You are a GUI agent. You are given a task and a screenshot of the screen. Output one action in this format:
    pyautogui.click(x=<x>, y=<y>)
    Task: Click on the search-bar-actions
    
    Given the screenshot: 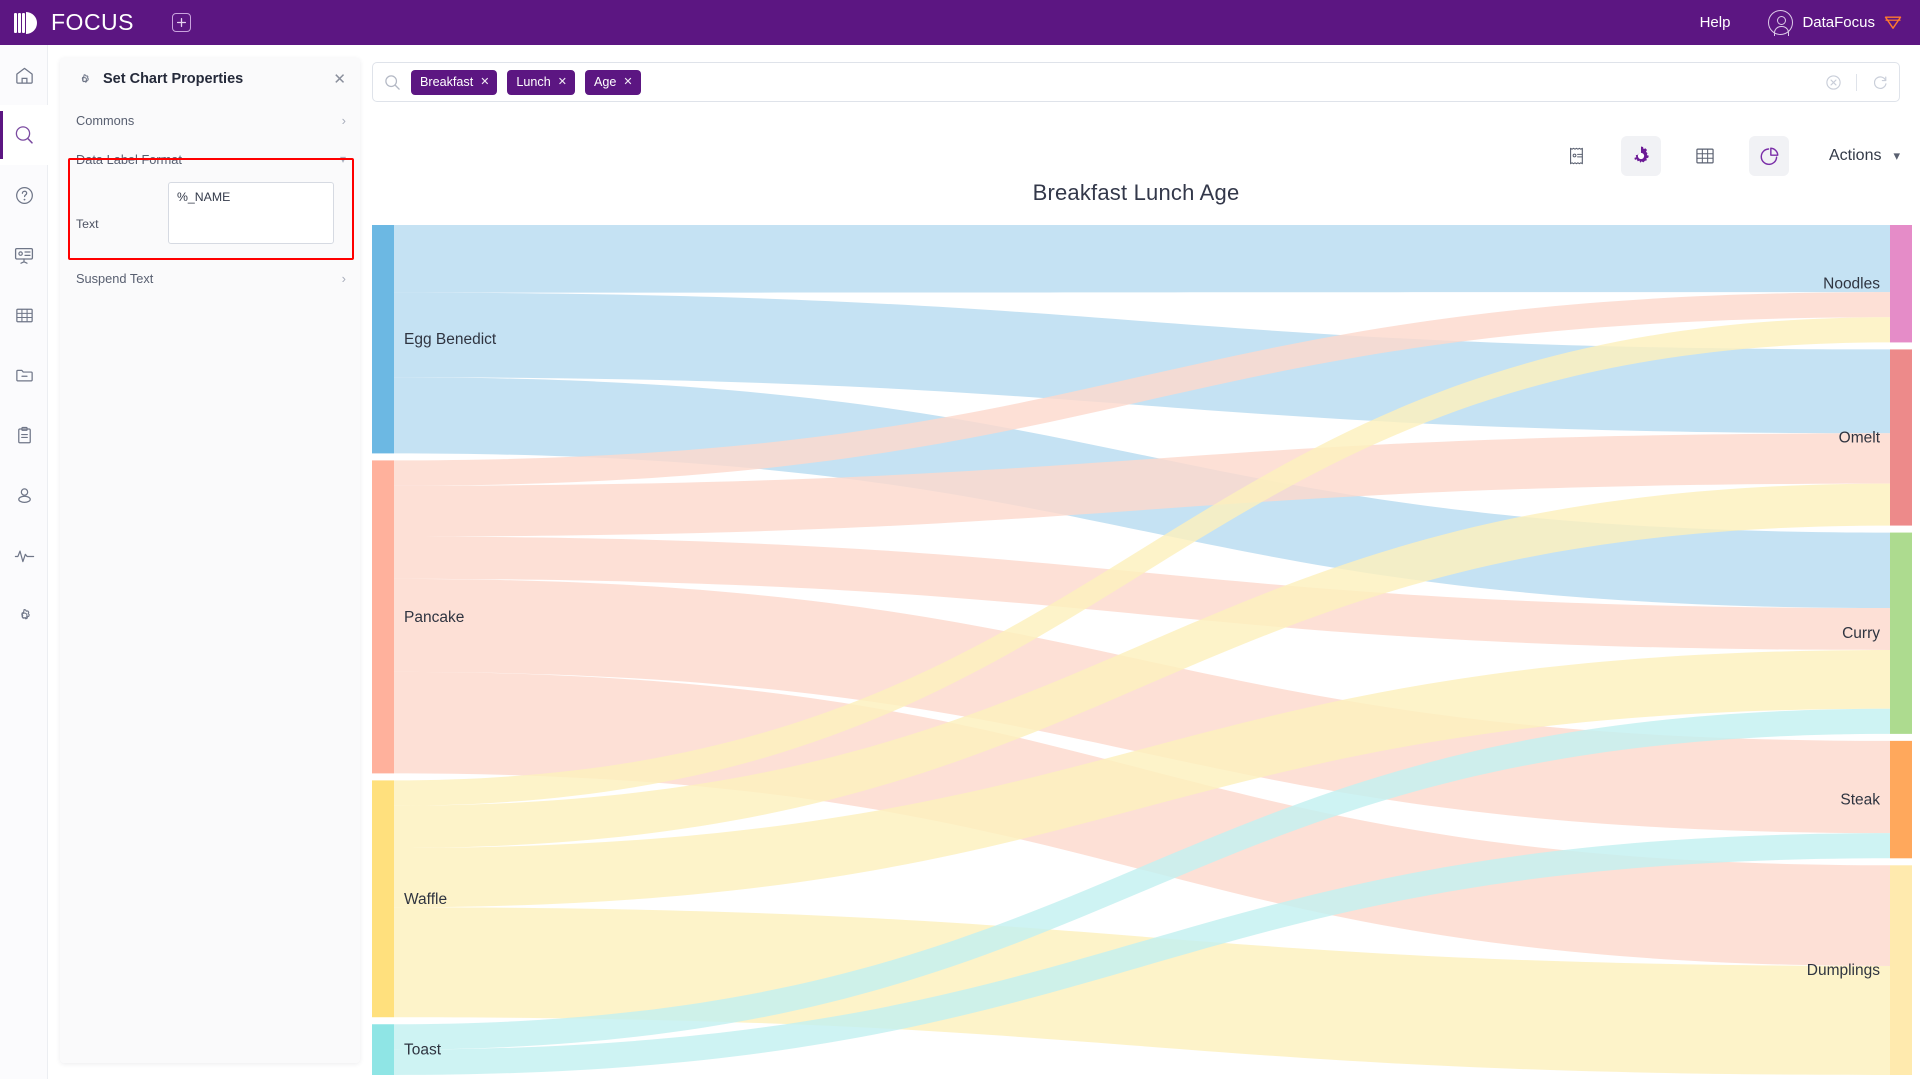 What is the action you would take?
    pyautogui.click(x=1857, y=82)
    